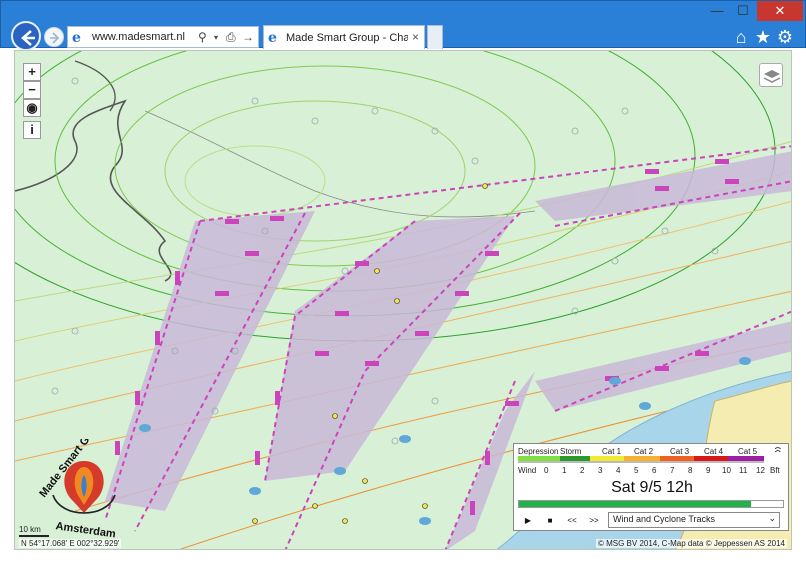  Describe the element at coordinates (644, 451) in the screenshot. I see `legend-cat2: Cat 2` at that location.